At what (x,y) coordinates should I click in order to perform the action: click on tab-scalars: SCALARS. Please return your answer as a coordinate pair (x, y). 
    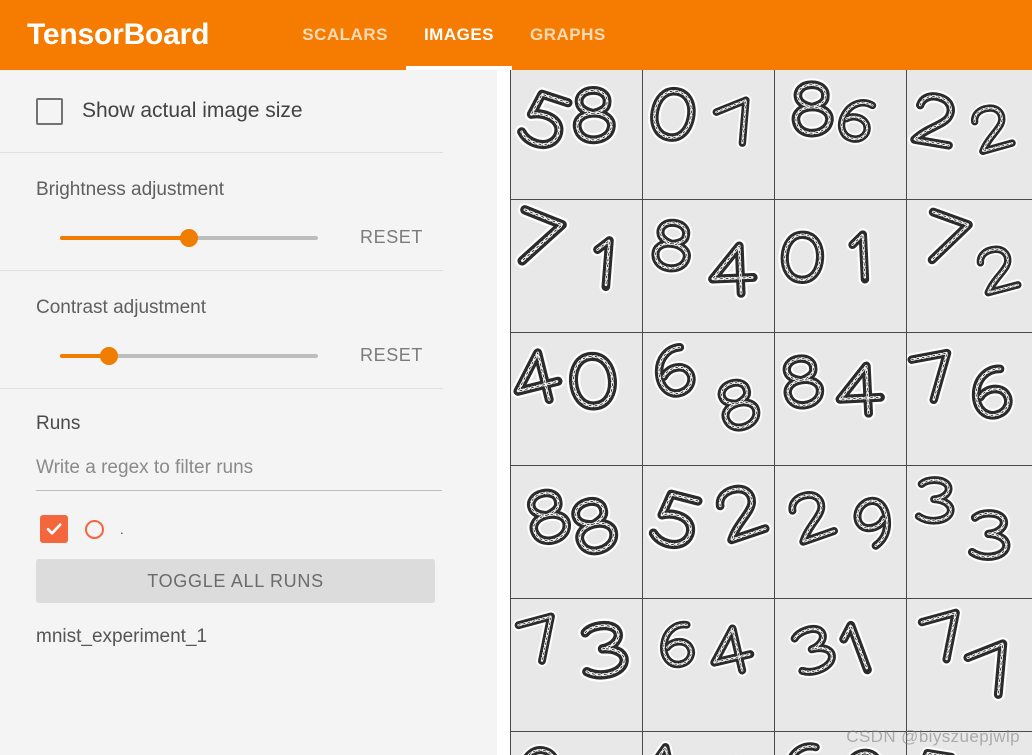
    Looking at the image, I should click on (345, 35).